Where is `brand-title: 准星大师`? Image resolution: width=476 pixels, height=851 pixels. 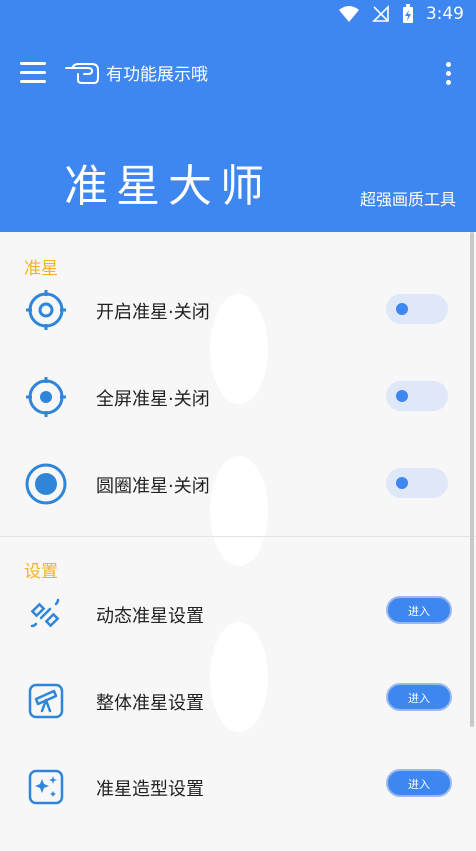
brand-title: 准星大师 is located at coordinates (168, 186).